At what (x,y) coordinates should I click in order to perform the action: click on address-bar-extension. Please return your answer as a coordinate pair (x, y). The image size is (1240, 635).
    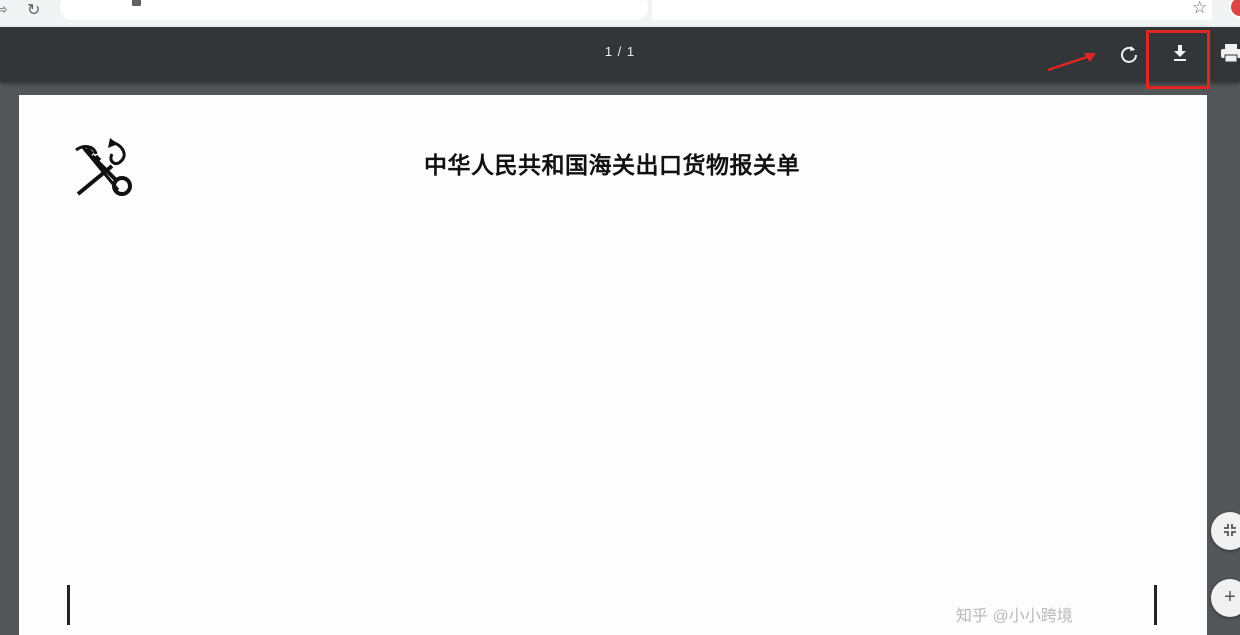
    Looking at the image, I should click on (932, 10).